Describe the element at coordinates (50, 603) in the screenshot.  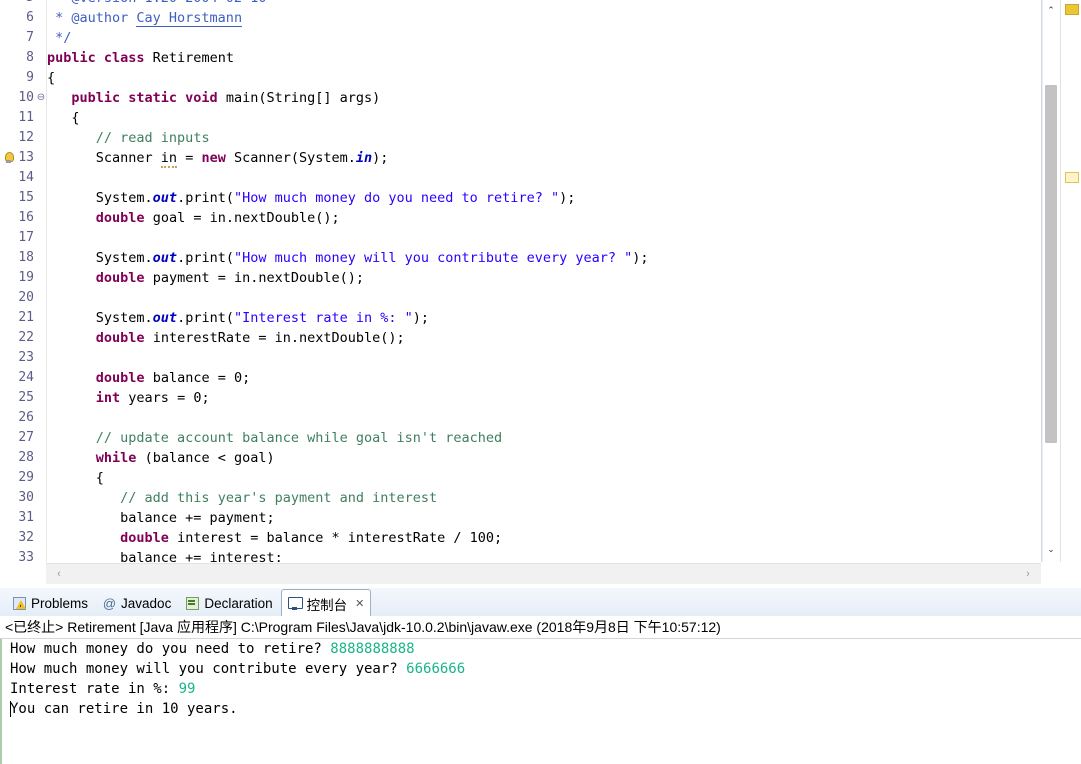
I see `tab-problems: Problems` at that location.